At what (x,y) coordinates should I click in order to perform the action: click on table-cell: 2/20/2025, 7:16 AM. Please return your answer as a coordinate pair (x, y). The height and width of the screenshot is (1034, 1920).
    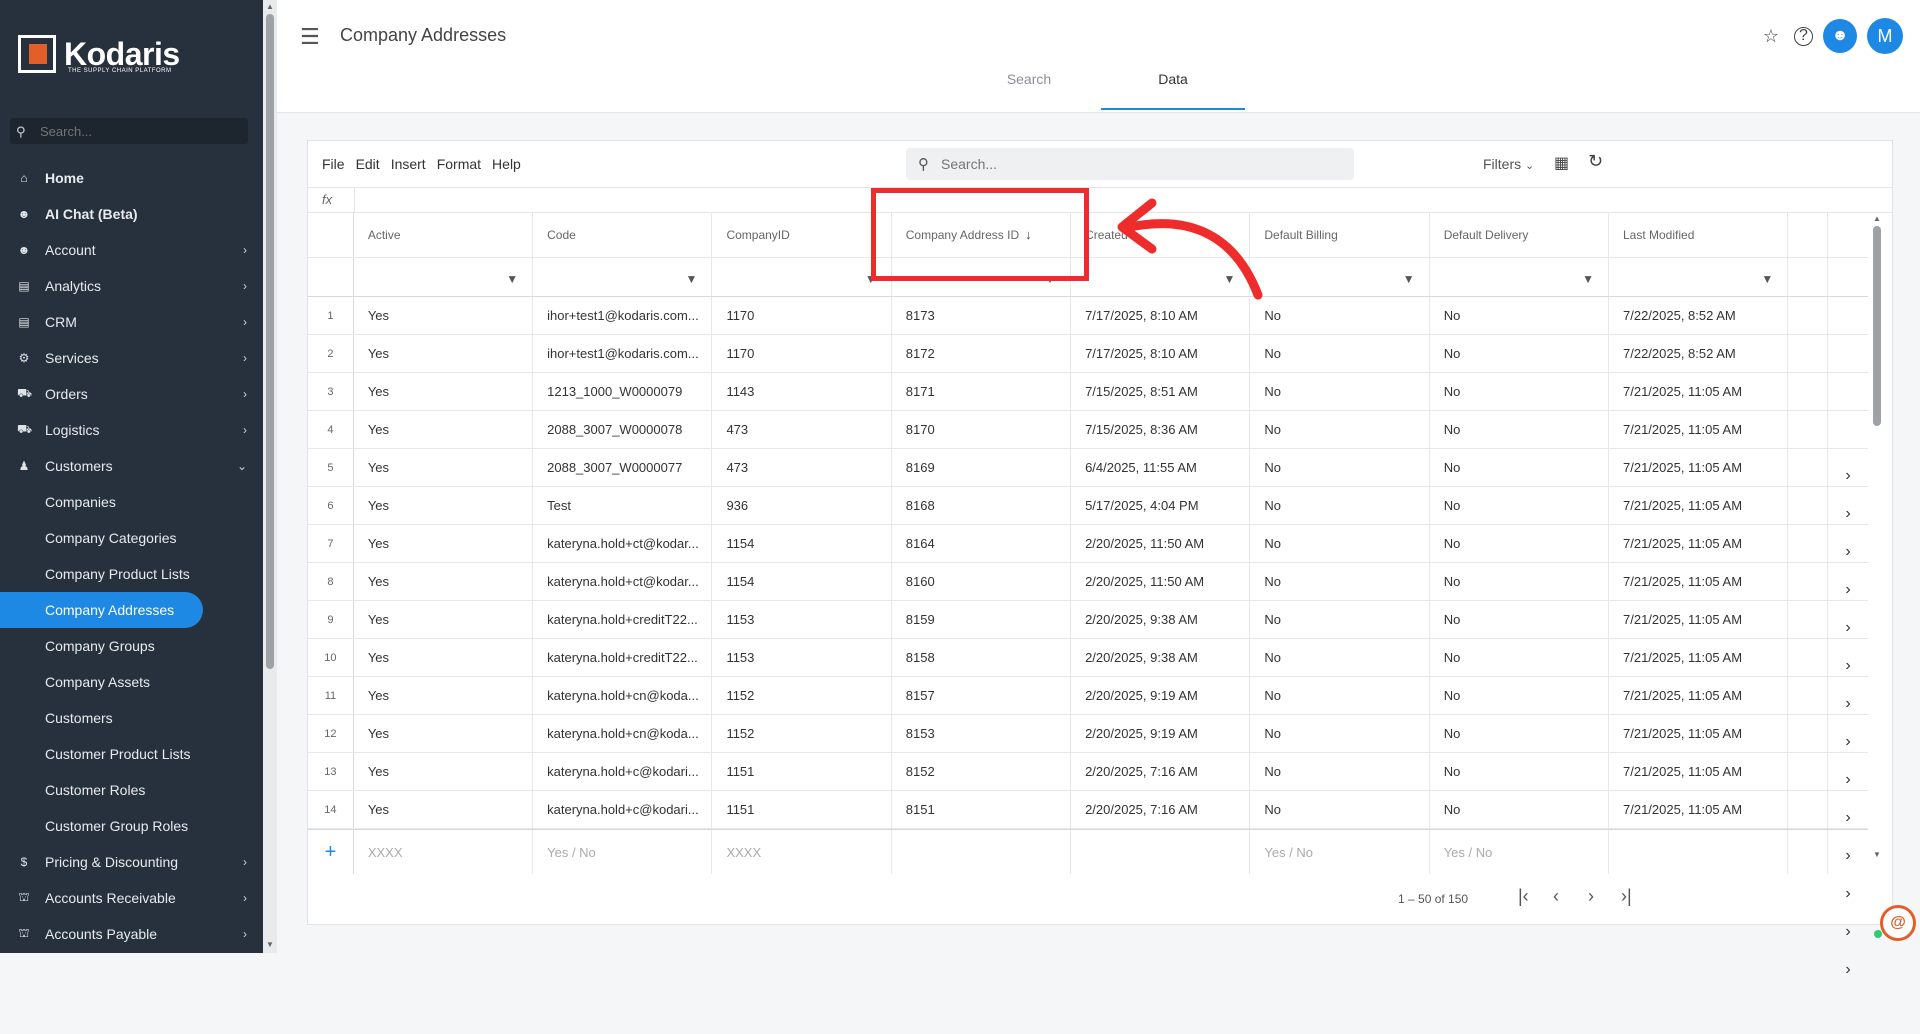
    Looking at the image, I should click on (1161, 809).